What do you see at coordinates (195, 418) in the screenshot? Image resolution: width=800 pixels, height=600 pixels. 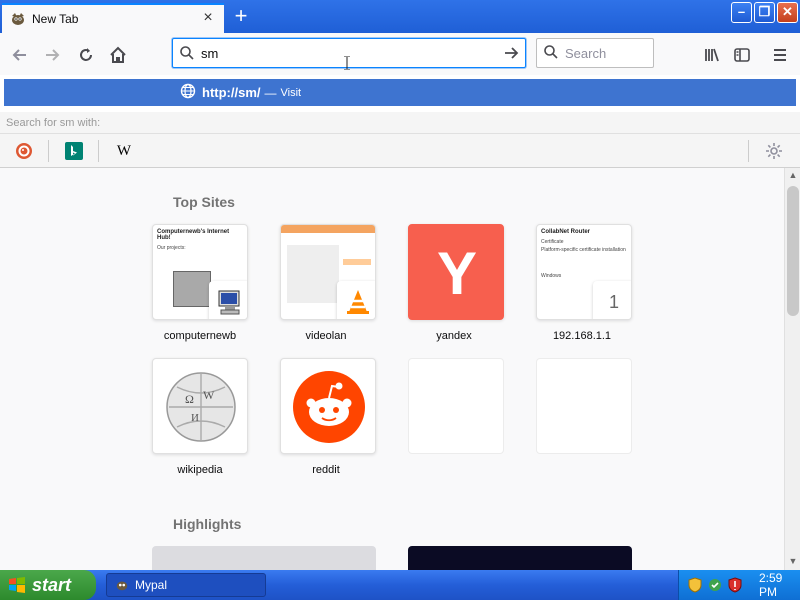 I see `svg-text: И` at bounding box center [195, 418].